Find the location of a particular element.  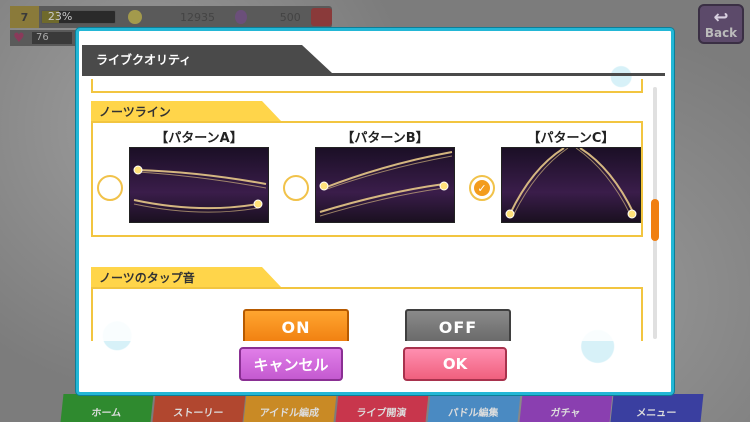

coin-icon is located at coordinates (135, 17).